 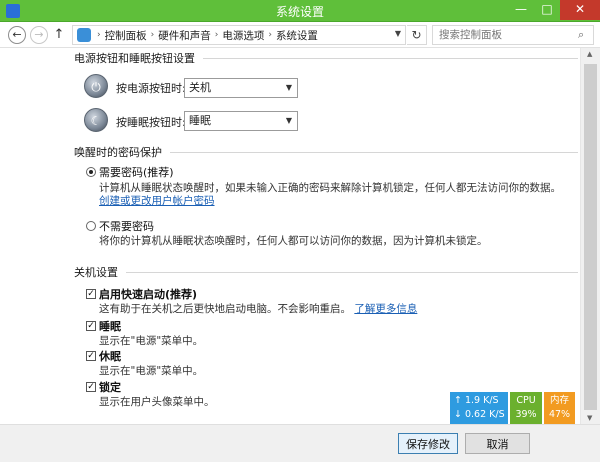 I want to click on cancel-button: 取消, so click(x=497, y=443).